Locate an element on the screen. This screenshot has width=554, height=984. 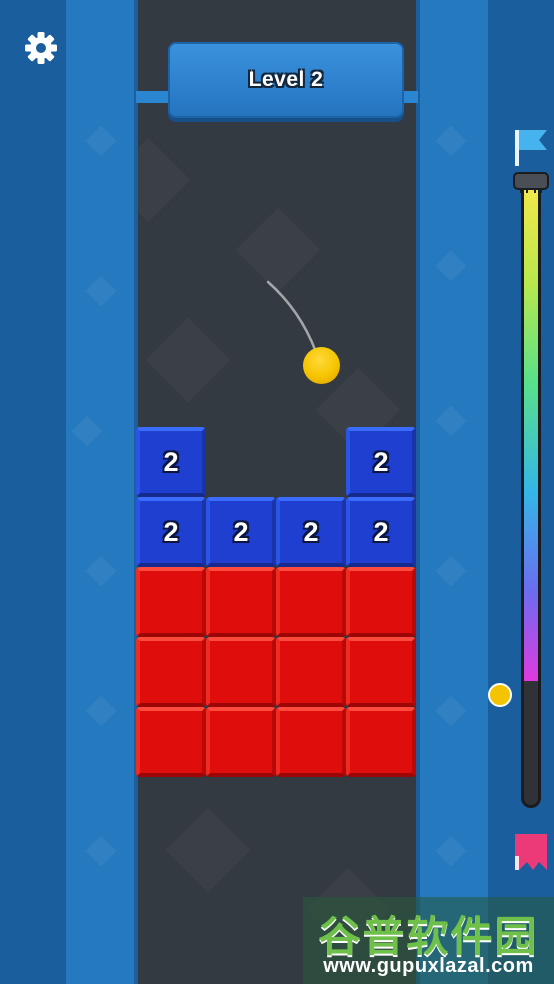
ball is located at coordinates (321, 365).